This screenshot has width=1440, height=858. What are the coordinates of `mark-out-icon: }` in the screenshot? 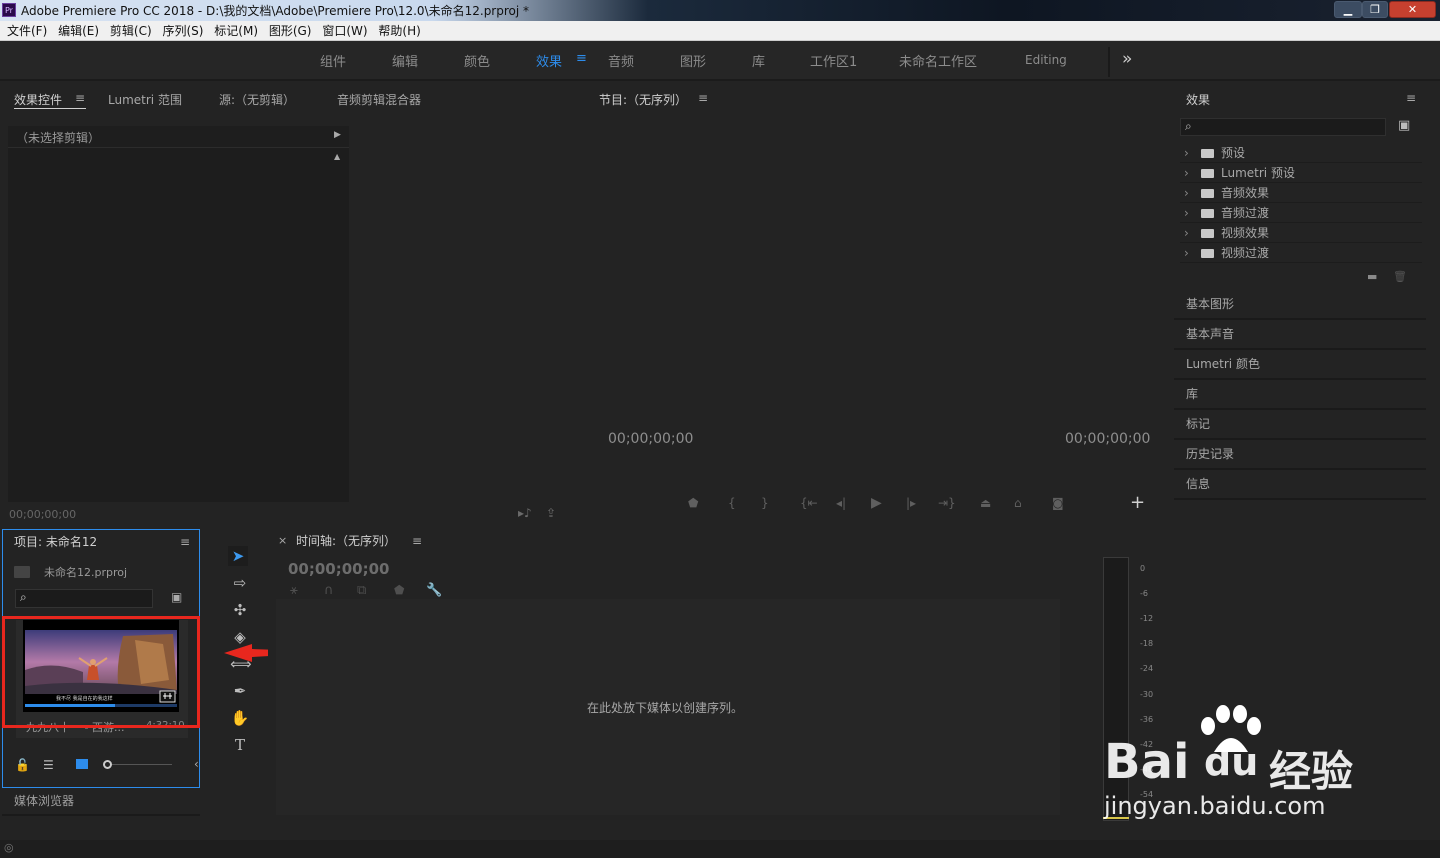 It's located at (765, 503).